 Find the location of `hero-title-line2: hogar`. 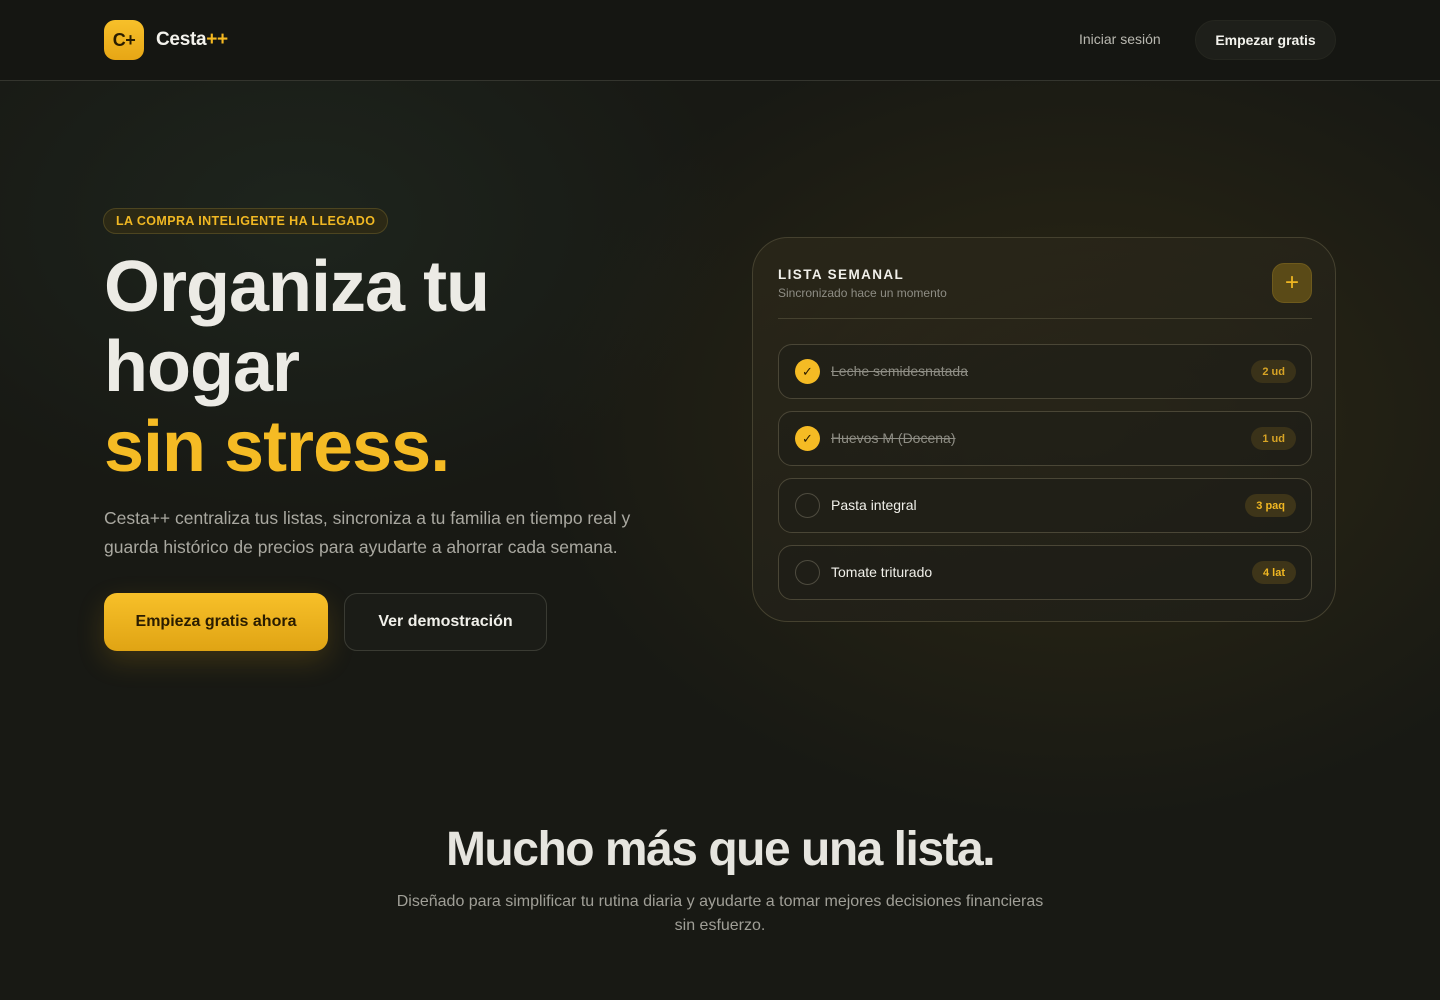

hero-title-line2: hogar is located at coordinates (202, 367).